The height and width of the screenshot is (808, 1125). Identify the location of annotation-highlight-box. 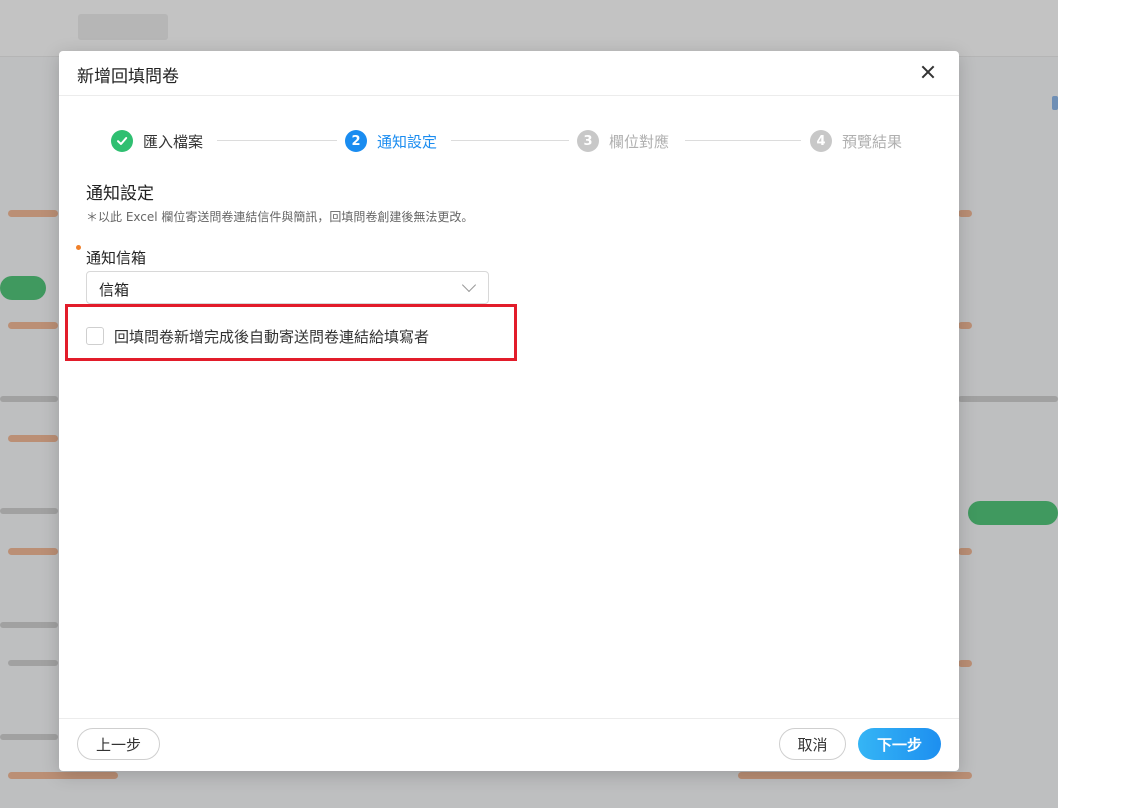
(291, 332).